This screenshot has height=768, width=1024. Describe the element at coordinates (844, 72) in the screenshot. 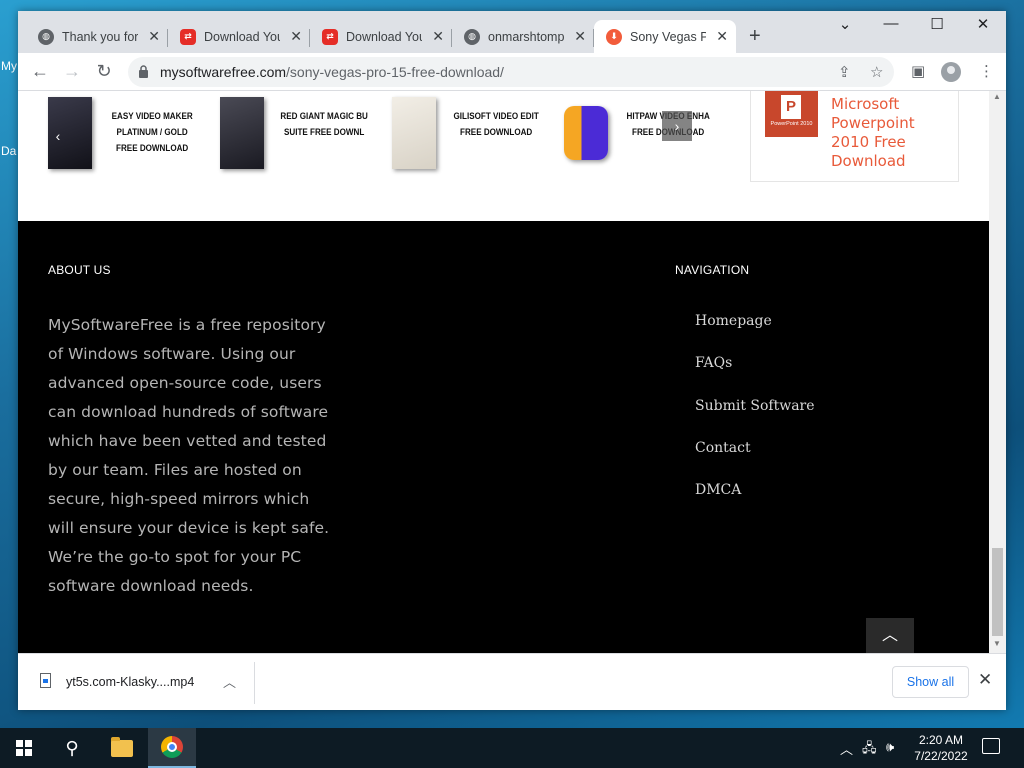

I see `share-icon: ⇪` at that location.